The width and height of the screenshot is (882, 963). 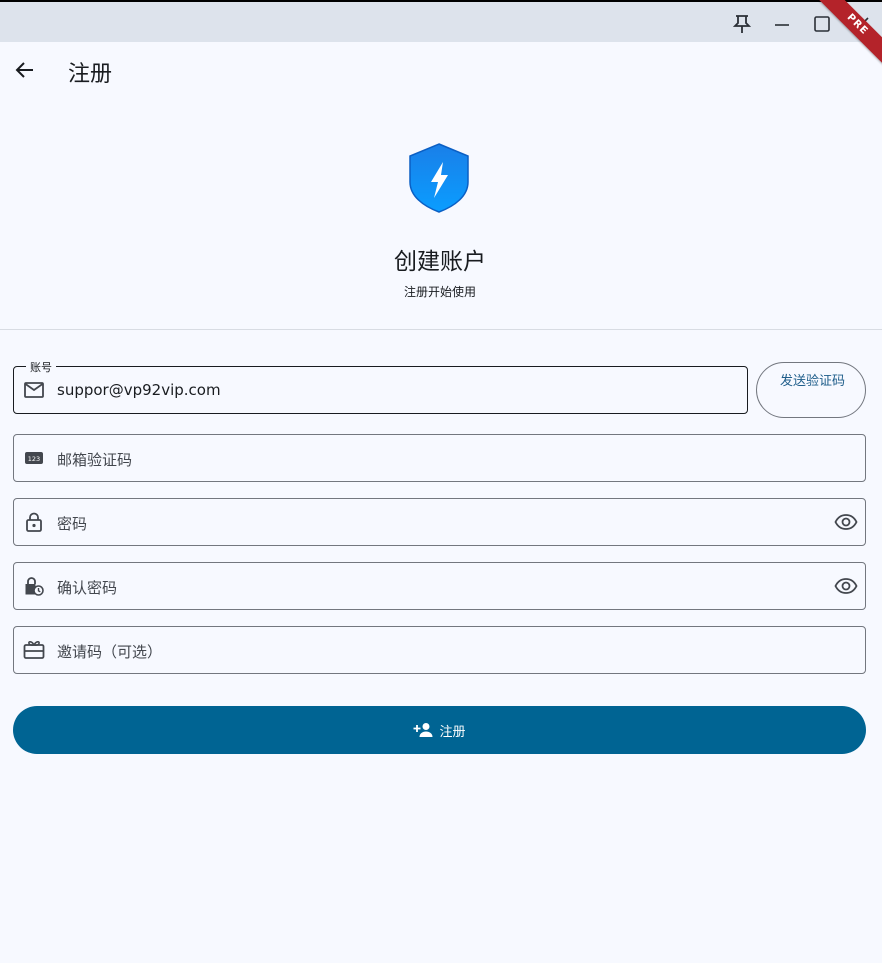 What do you see at coordinates (94, 459) in the screenshot?
I see `email-code-input: 邮箱验证码` at bounding box center [94, 459].